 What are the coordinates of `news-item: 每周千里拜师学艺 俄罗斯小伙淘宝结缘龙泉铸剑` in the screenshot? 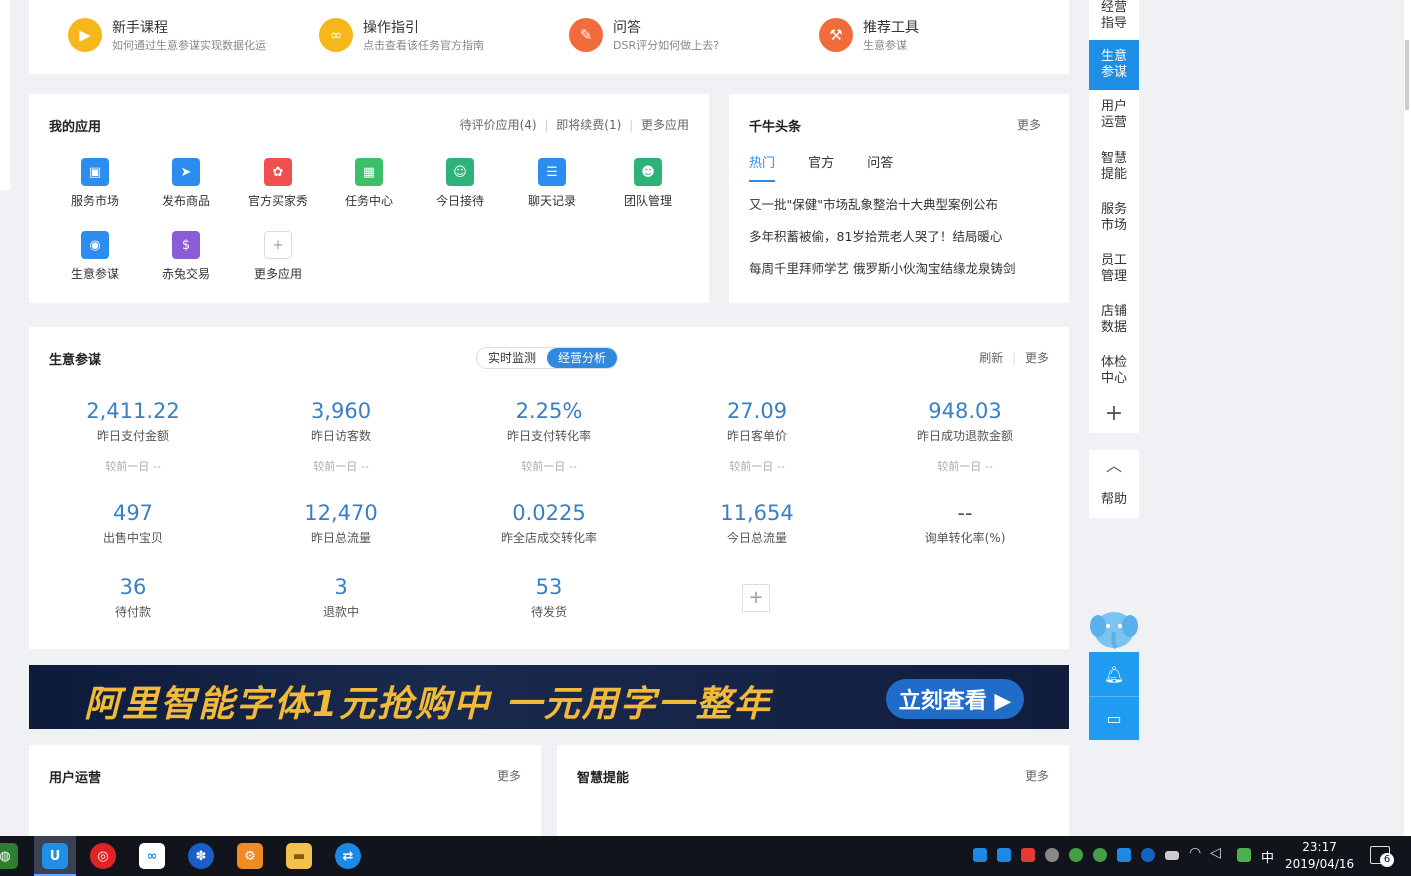 It's located at (882, 267).